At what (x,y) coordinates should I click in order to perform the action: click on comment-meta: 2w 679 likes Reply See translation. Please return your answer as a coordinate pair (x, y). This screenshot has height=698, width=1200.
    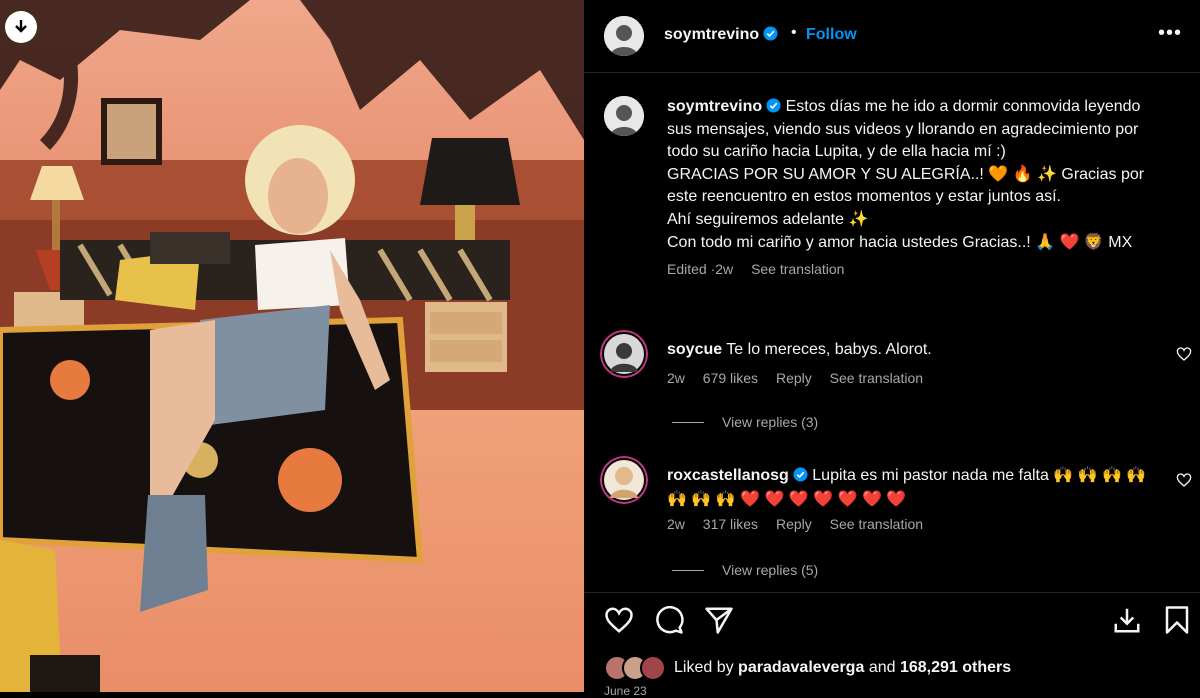
    Looking at the image, I should click on (802, 378).